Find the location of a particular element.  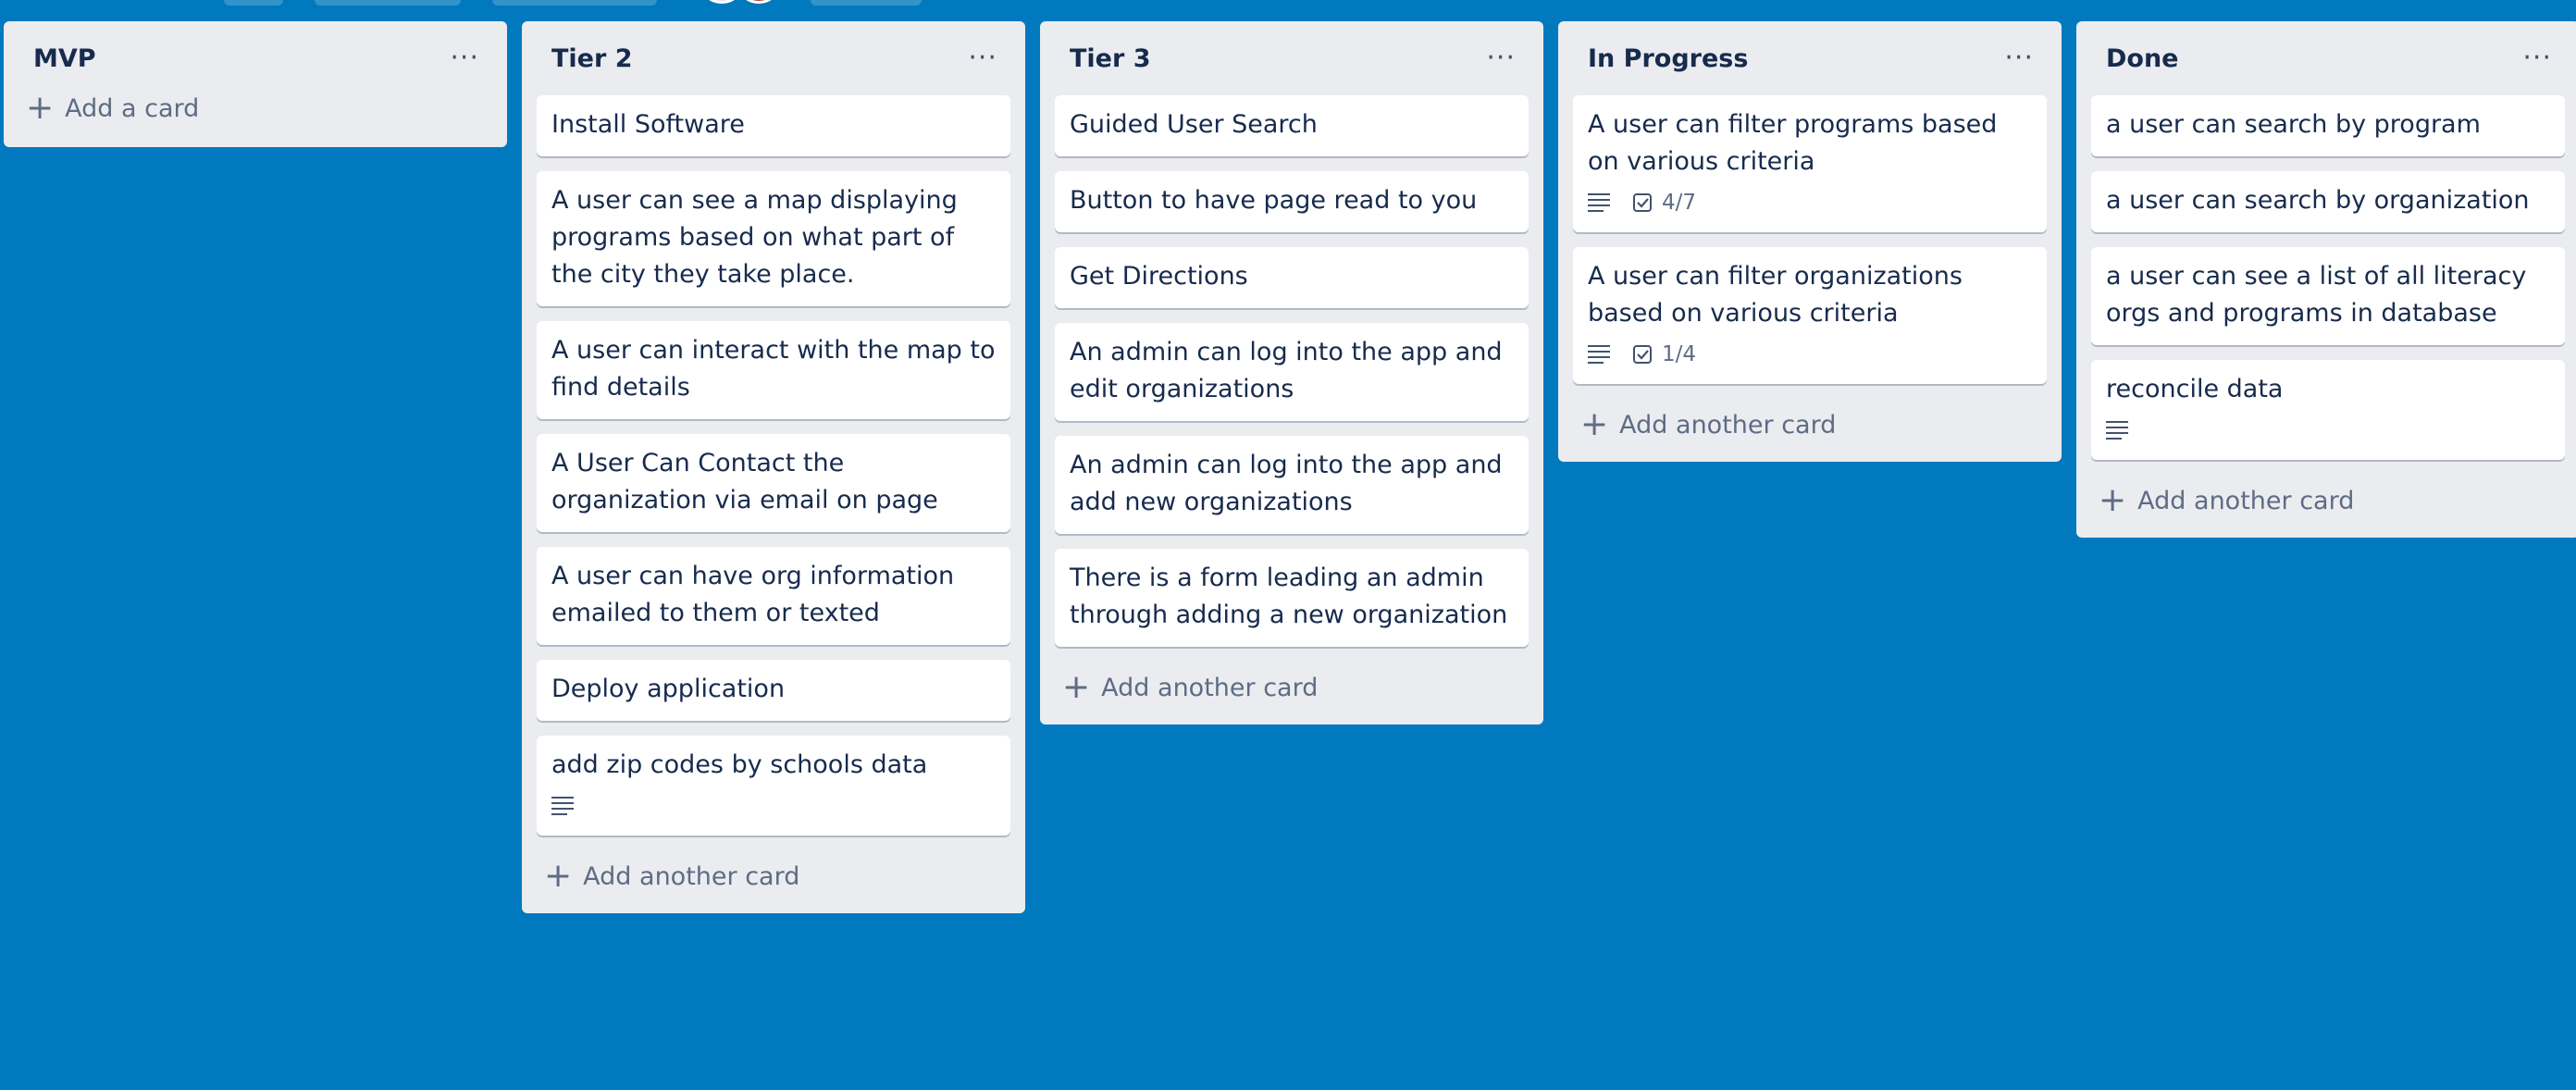

card-badges: 1/4 is located at coordinates (1810, 354).